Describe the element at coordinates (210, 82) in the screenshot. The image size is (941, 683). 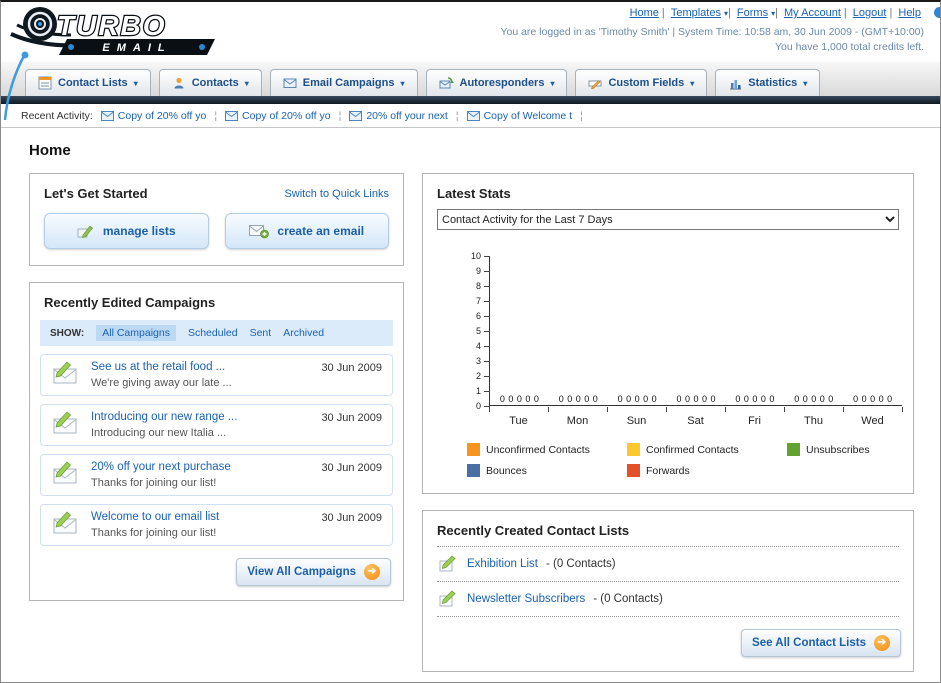
I see `tab-contacts: Contacts ▾` at that location.